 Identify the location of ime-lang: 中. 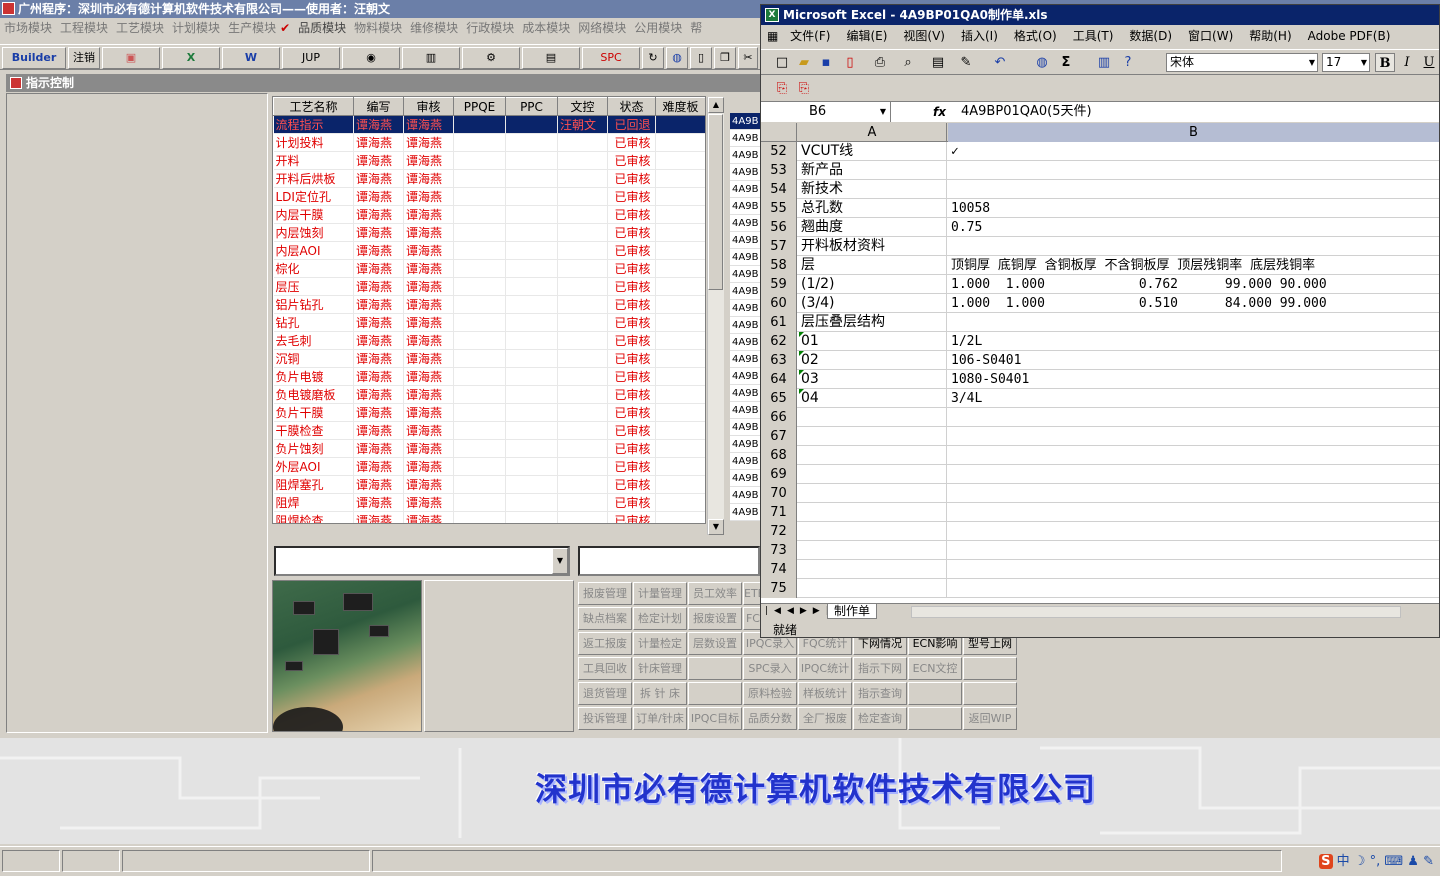
(1343, 861).